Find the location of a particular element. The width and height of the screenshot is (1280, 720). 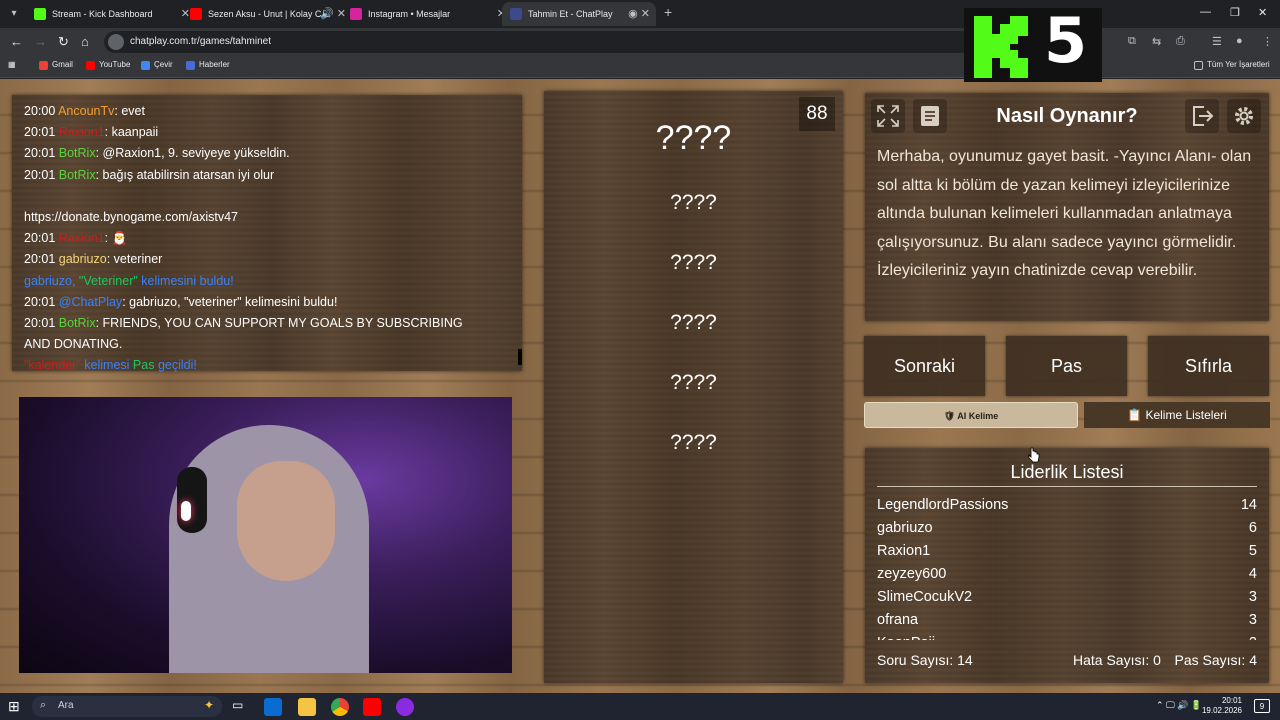

chat-scrollbar is located at coordinates (520, 357).